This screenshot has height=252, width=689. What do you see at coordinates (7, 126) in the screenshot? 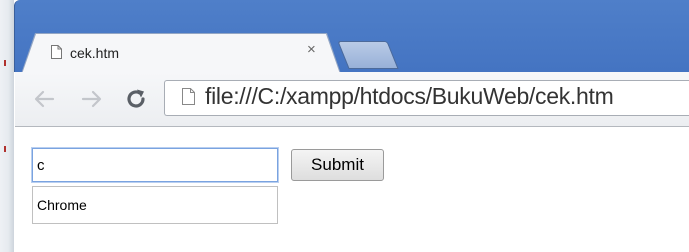
I see `window-frame-left` at bounding box center [7, 126].